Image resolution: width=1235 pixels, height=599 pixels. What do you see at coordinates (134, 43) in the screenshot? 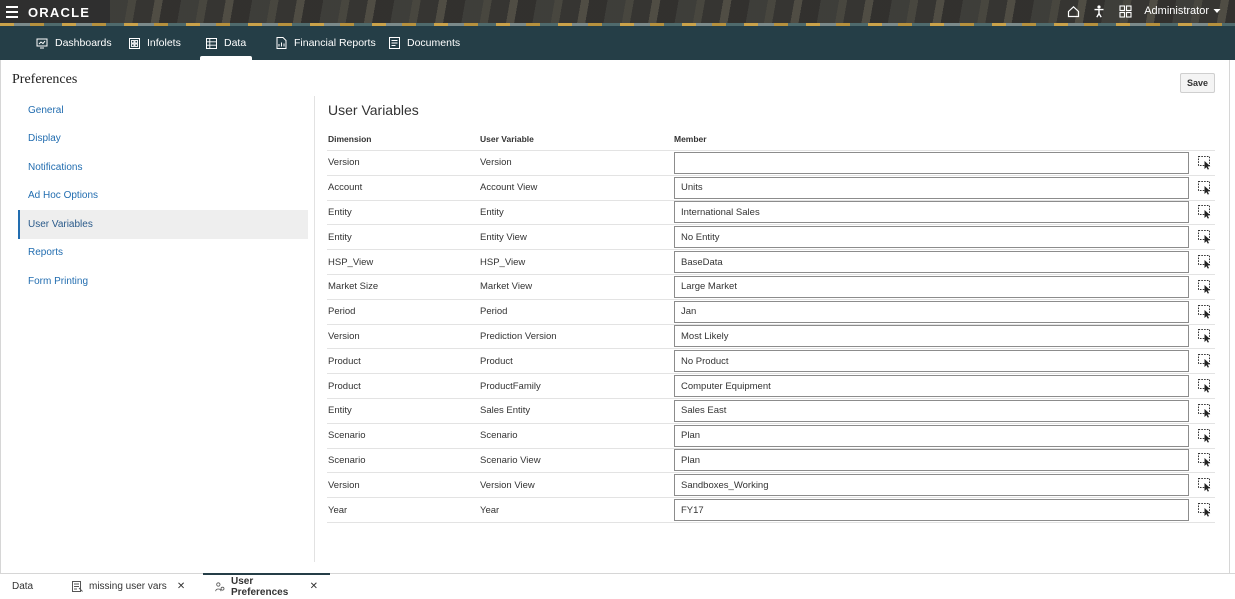
I see `infolets-icon` at bounding box center [134, 43].